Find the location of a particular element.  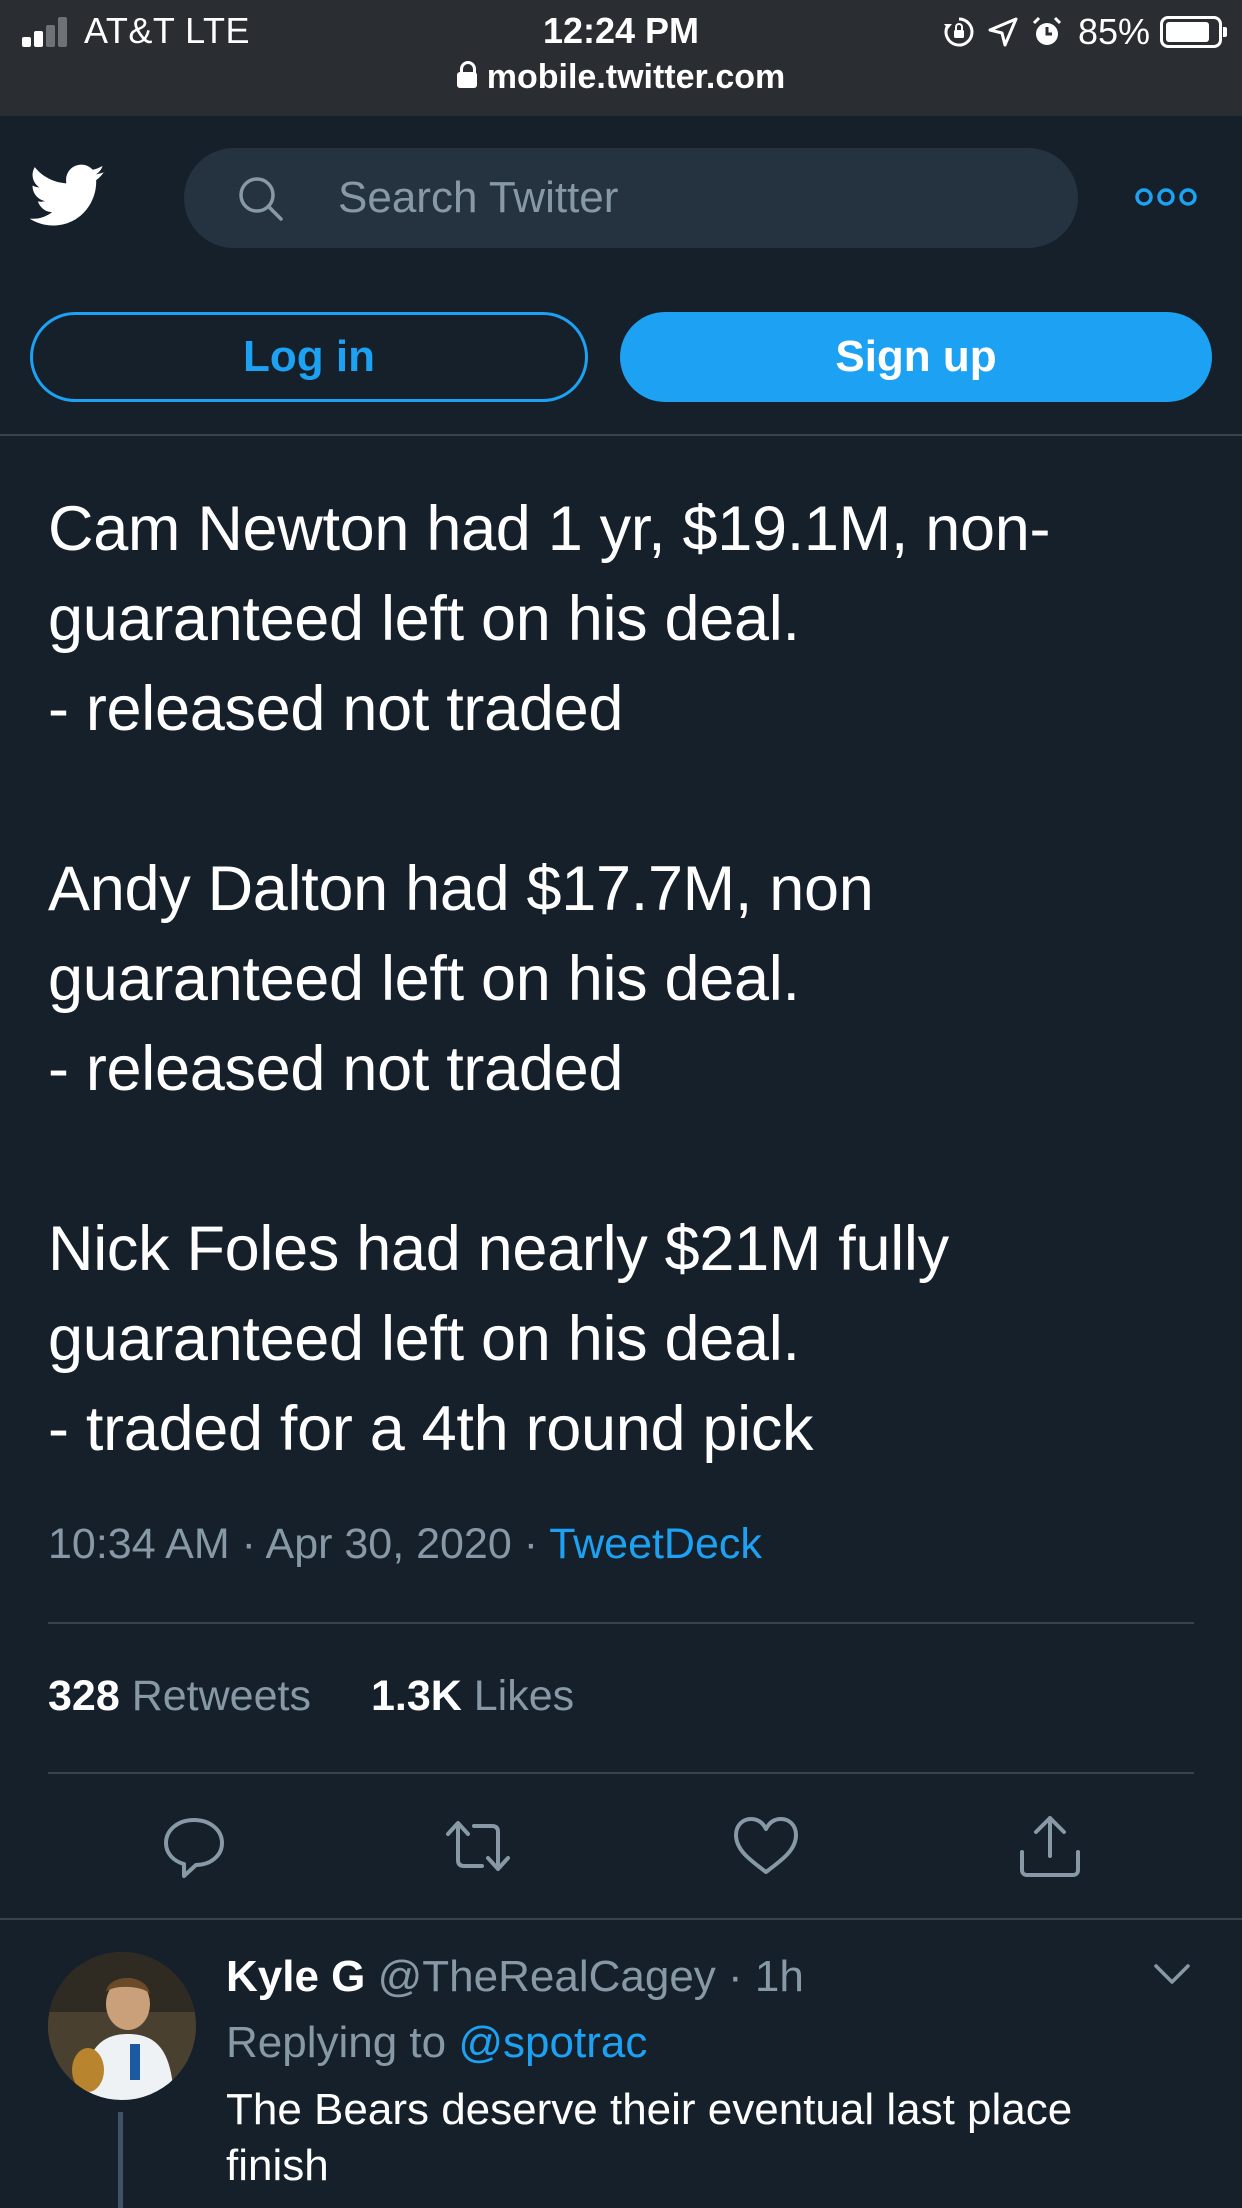

search-input is located at coordinates (678, 198).